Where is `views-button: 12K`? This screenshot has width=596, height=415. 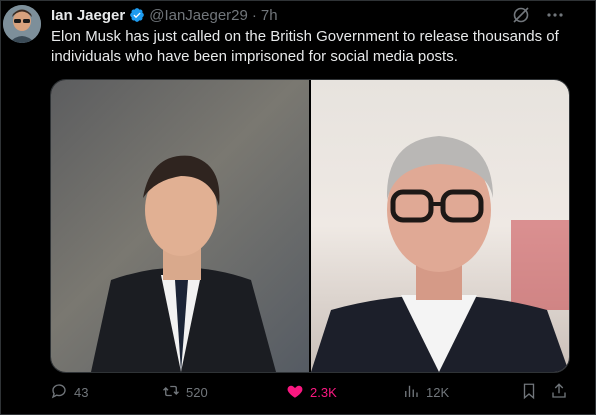 views-button: 12K is located at coordinates (425, 392).